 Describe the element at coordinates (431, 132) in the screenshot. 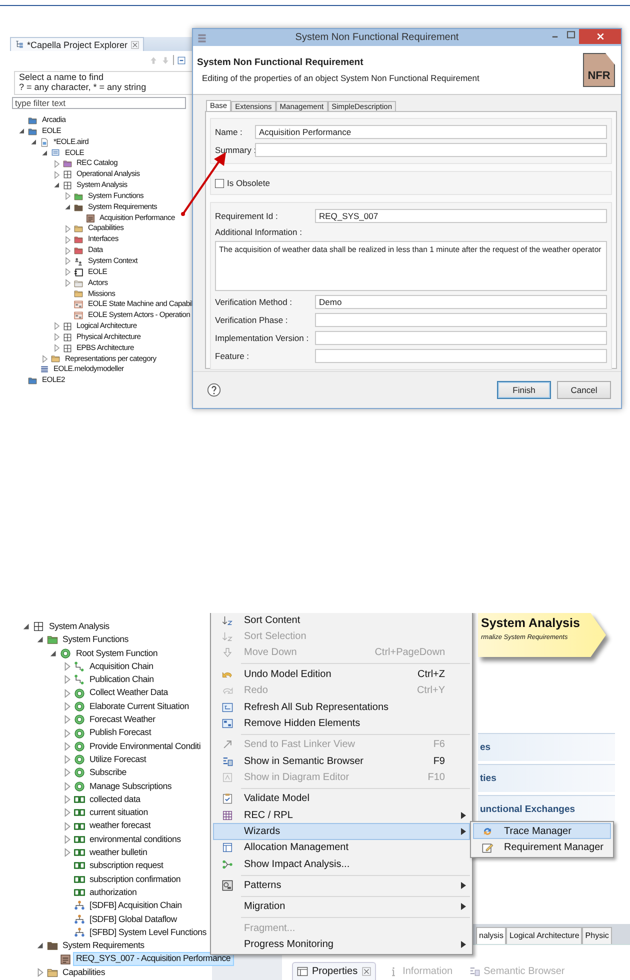

I see `text-field: Acquisition Performance` at that location.